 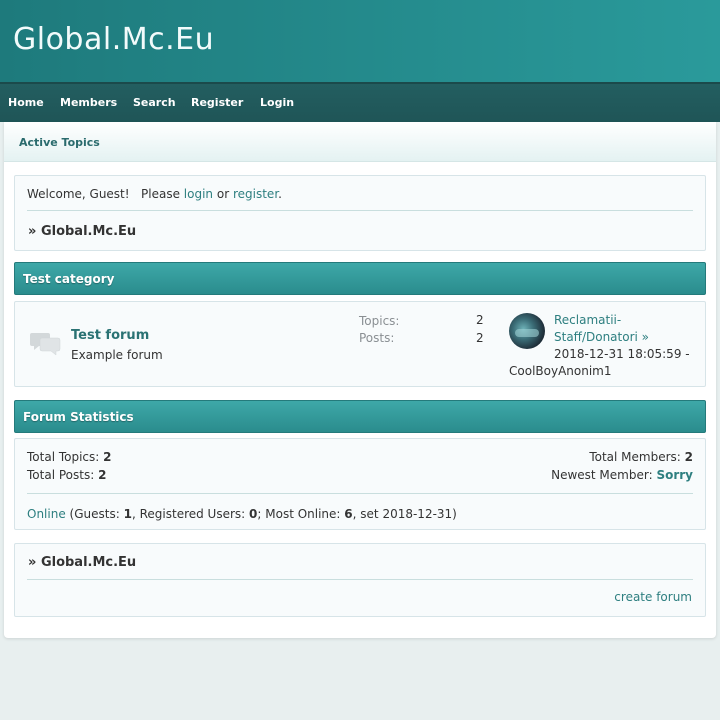 What do you see at coordinates (360, 278) in the screenshot?
I see `category-header: Test category` at bounding box center [360, 278].